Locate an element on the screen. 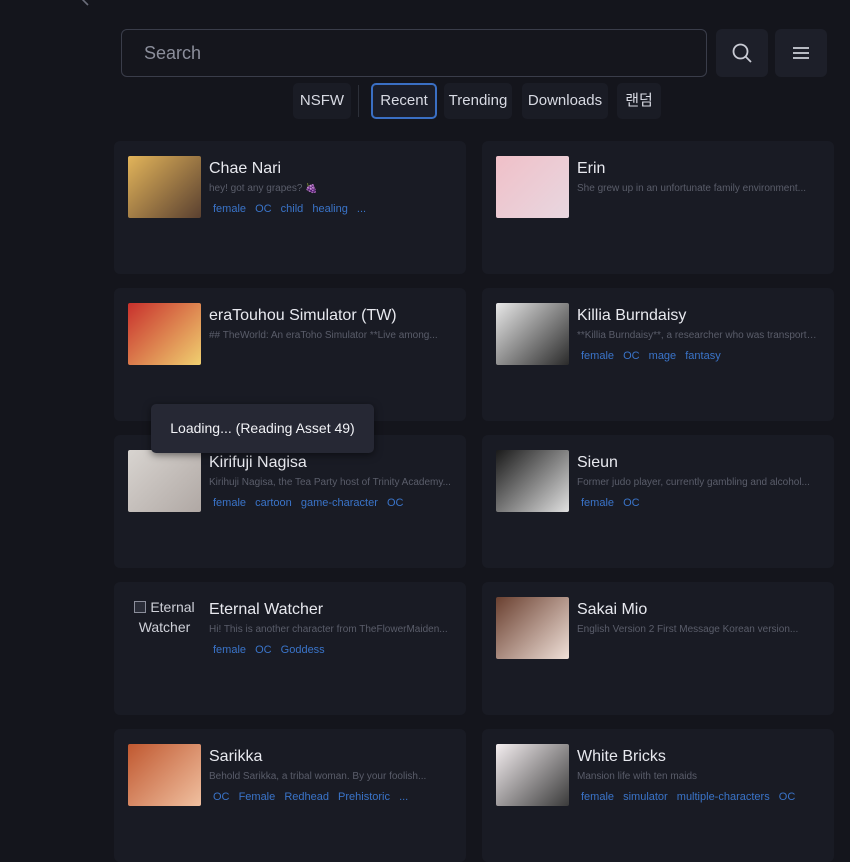 This screenshot has height=862, width=850. broken-image-icon is located at coordinates (140, 607).